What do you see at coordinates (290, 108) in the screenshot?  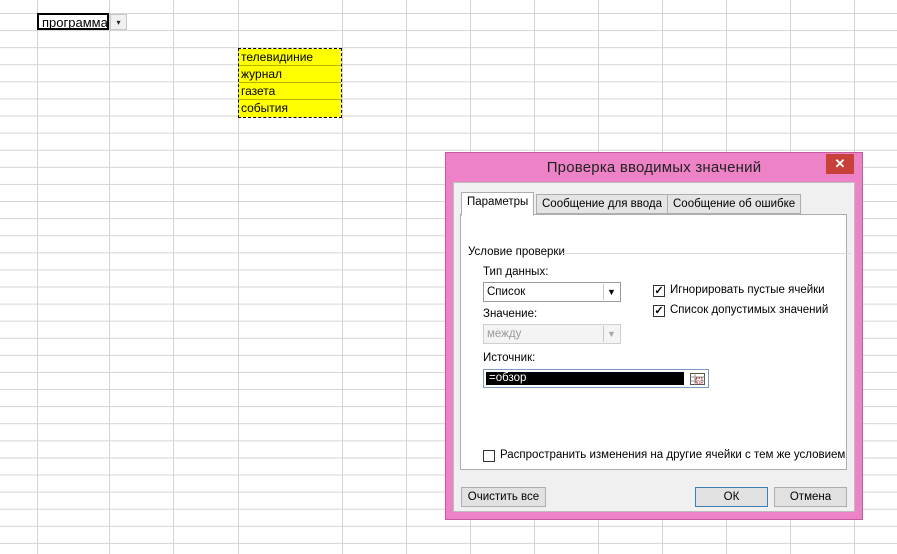 I see `list-item: события` at bounding box center [290, 108].